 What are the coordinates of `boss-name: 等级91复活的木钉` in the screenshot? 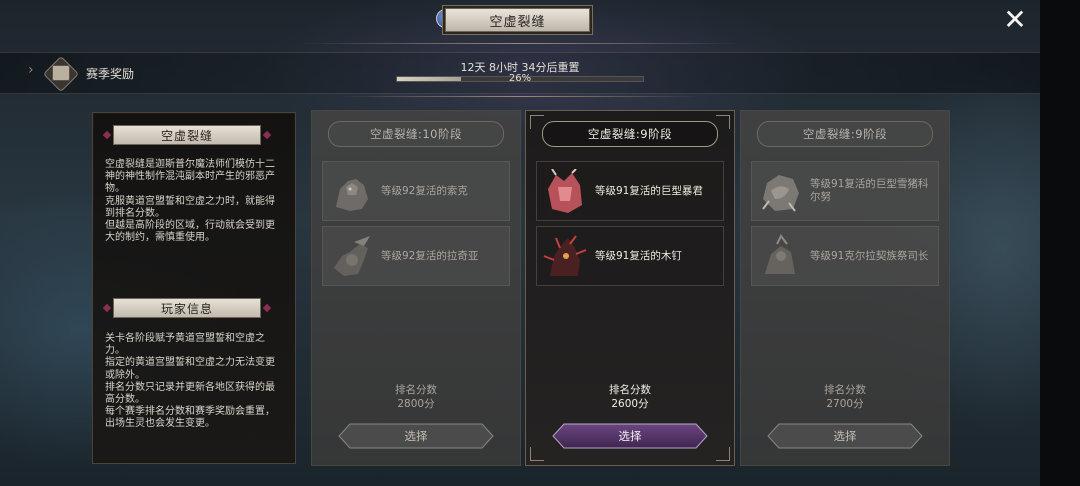 It's located at (638, 255).